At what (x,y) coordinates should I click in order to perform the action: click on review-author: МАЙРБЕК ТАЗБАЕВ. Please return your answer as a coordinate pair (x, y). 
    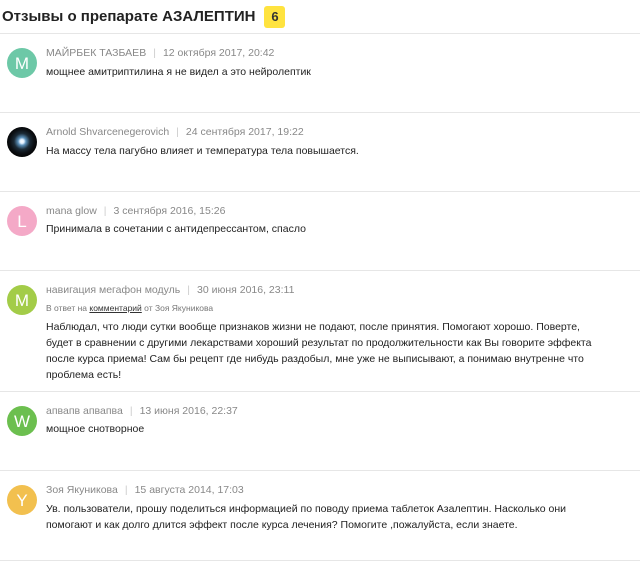
    Looking at the image, I should click on (96, 53).